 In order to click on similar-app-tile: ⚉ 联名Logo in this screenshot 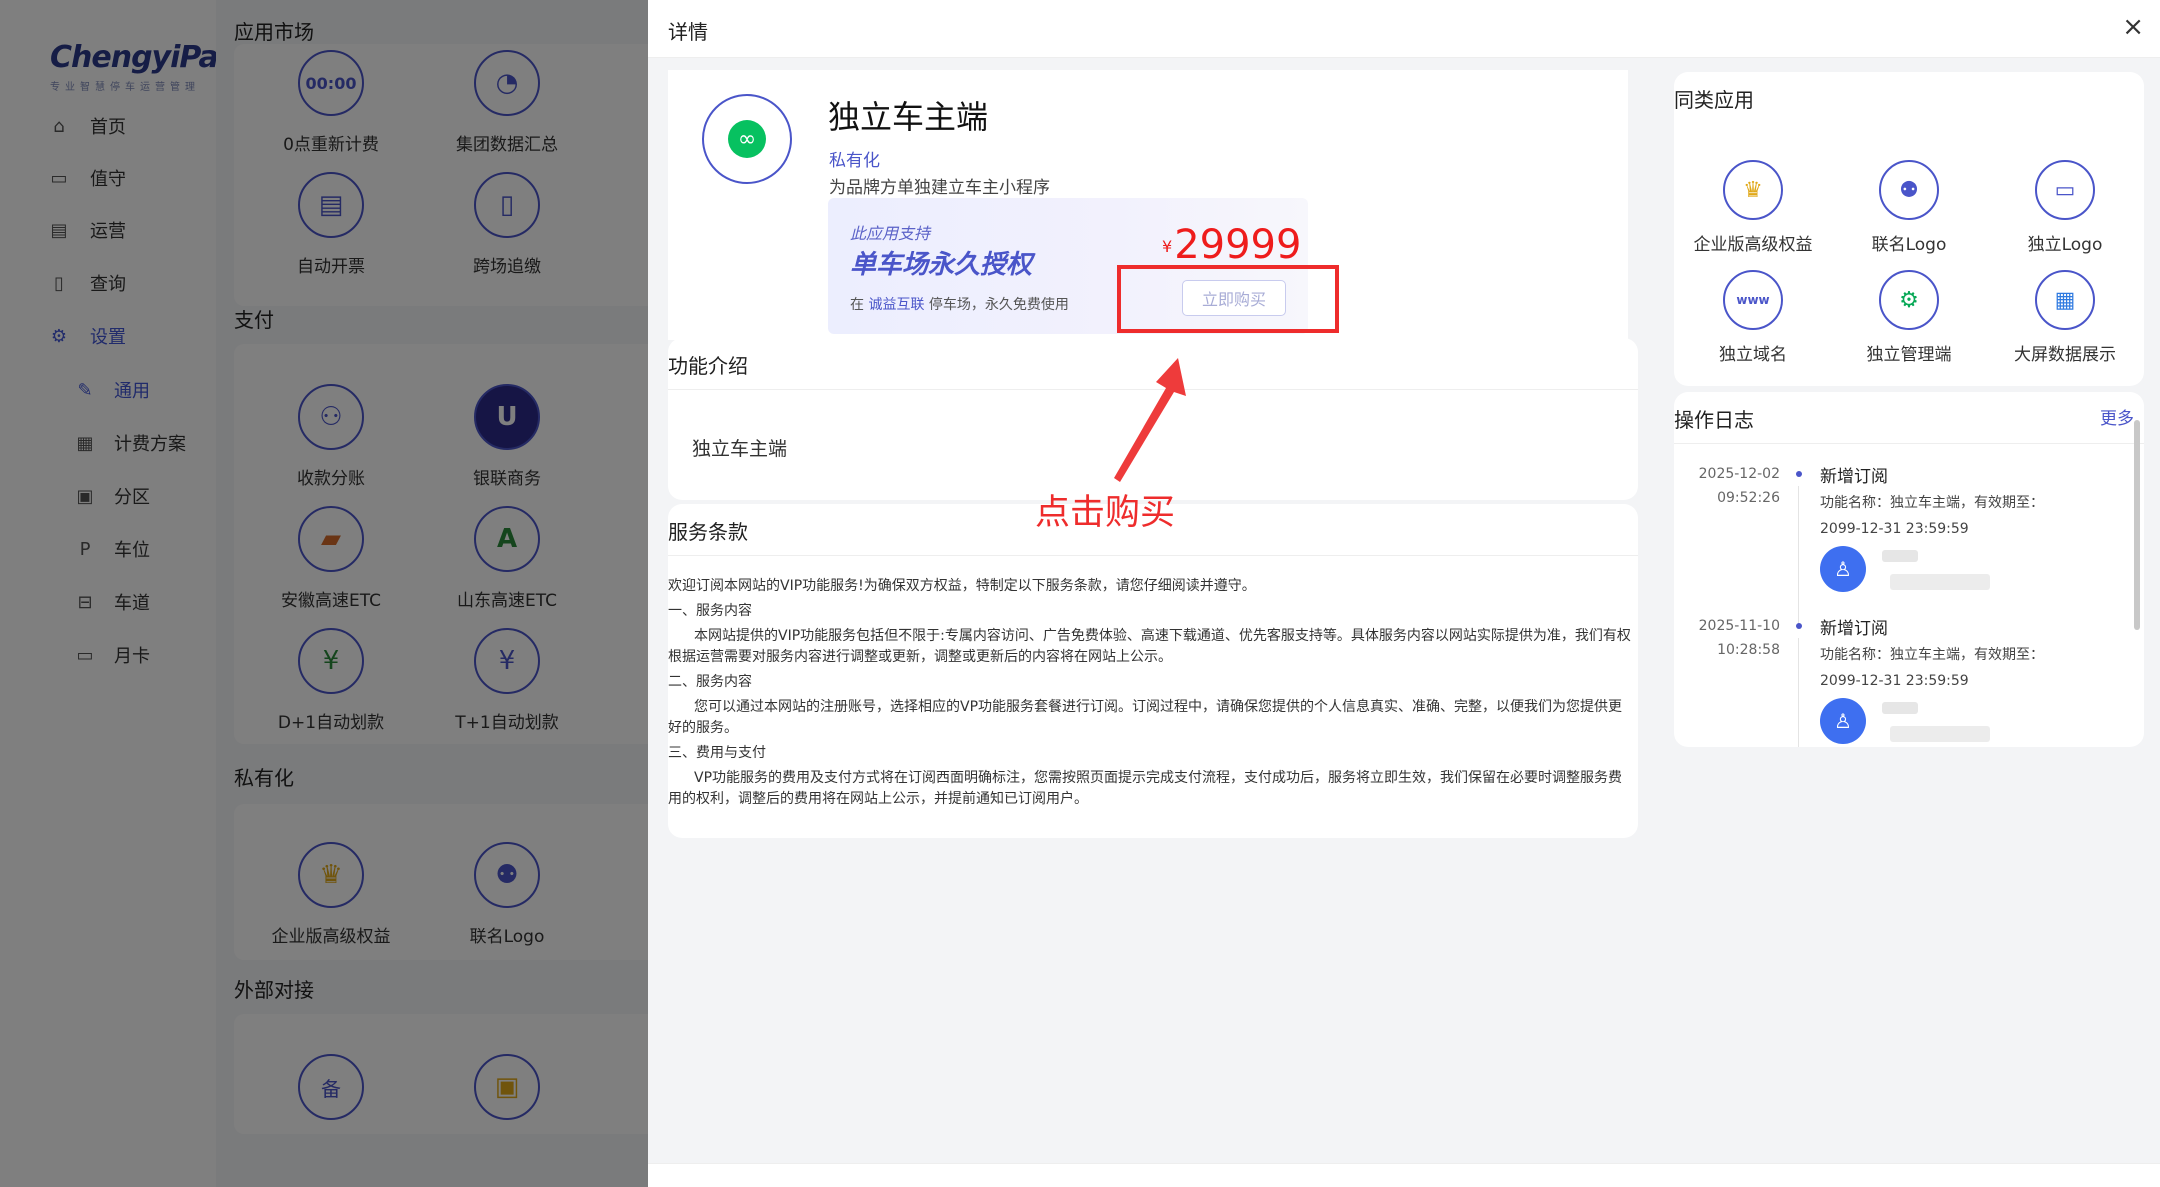, I will do `click(1909, 207)`.